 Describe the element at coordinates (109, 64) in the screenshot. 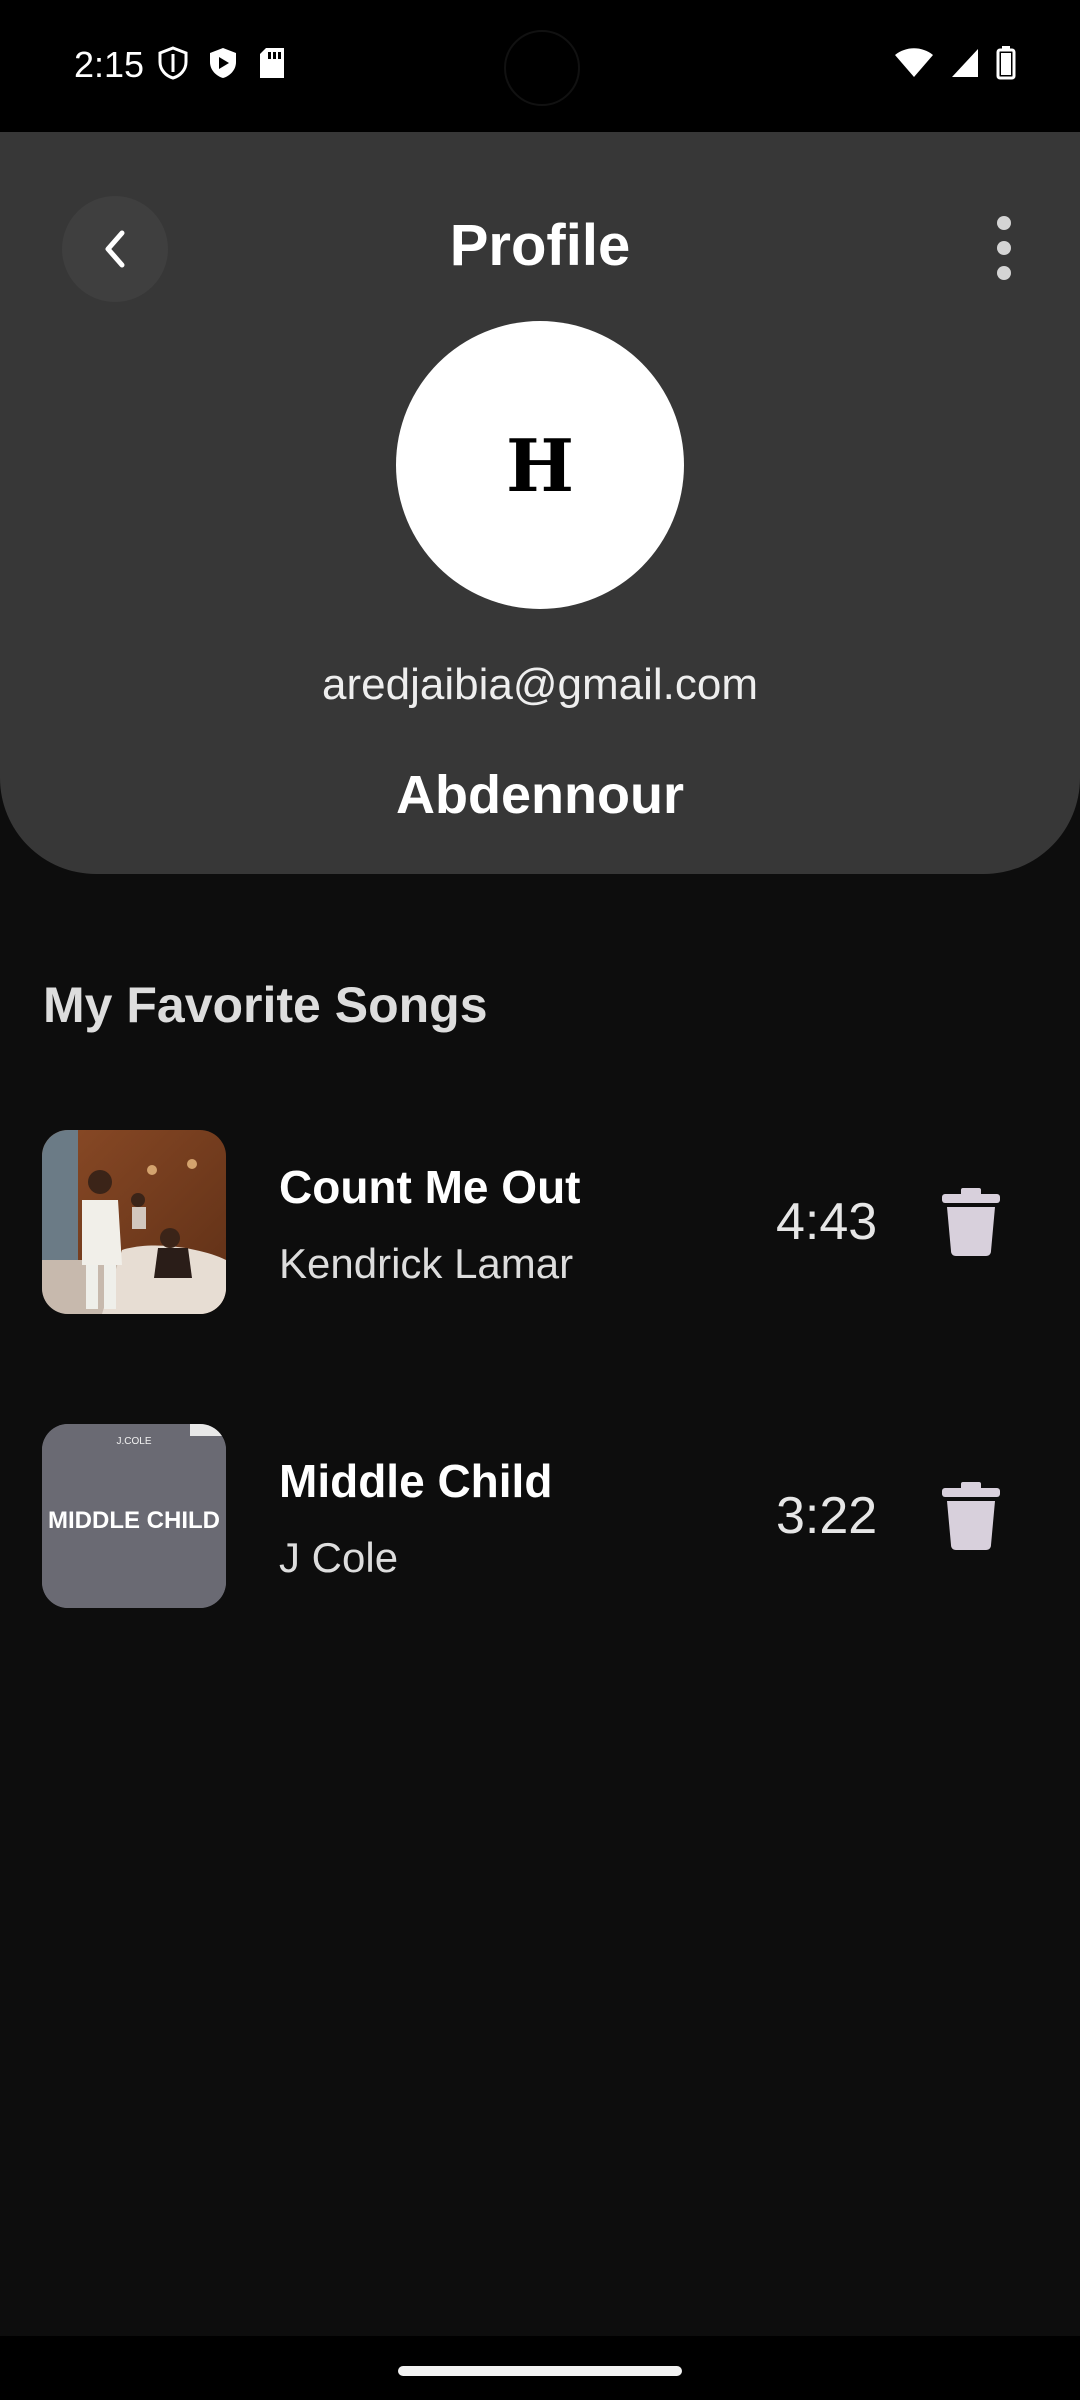

I see `status-time: 2:15` at that location.